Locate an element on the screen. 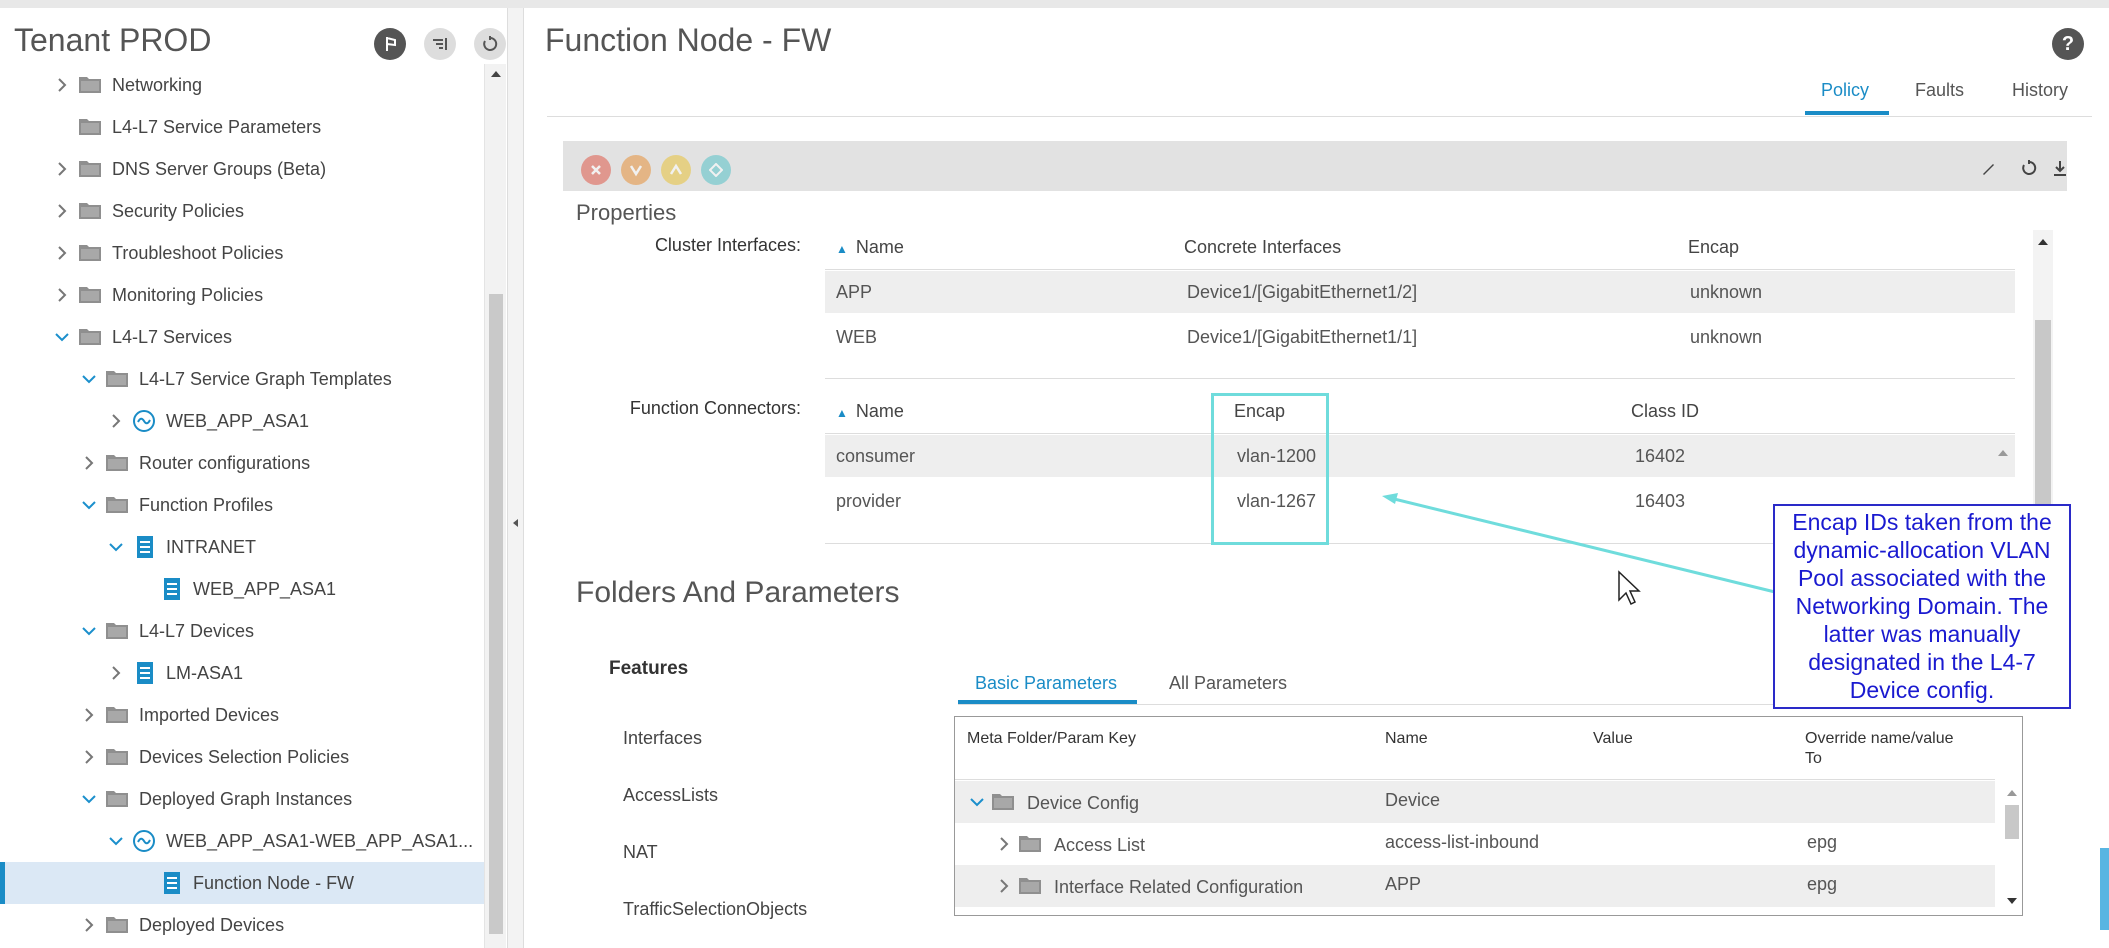  help-icon: ? is located at coordinates (2068, 44).